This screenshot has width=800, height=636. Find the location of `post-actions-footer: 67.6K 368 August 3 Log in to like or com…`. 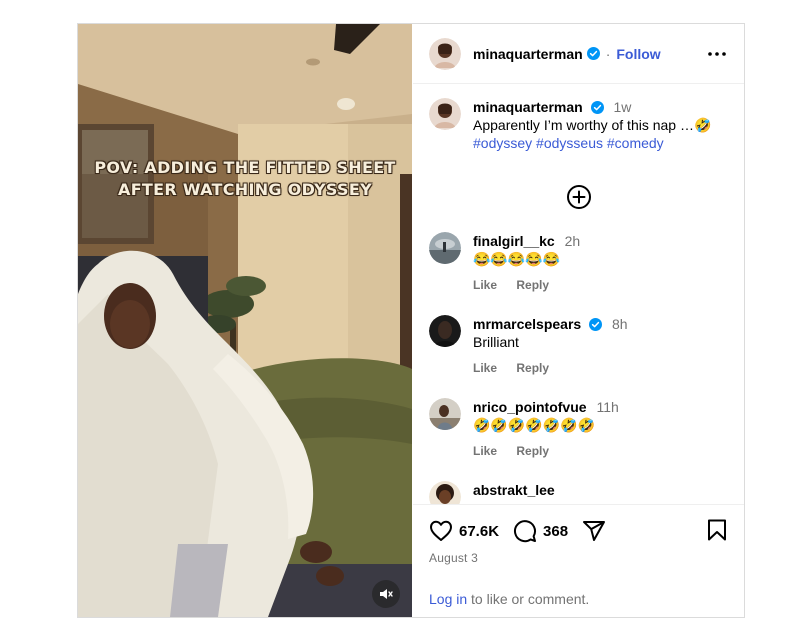

post-actions-footer: 67.6K 368 August 3 Log in to like or com… is located at coordinates (578, 560).